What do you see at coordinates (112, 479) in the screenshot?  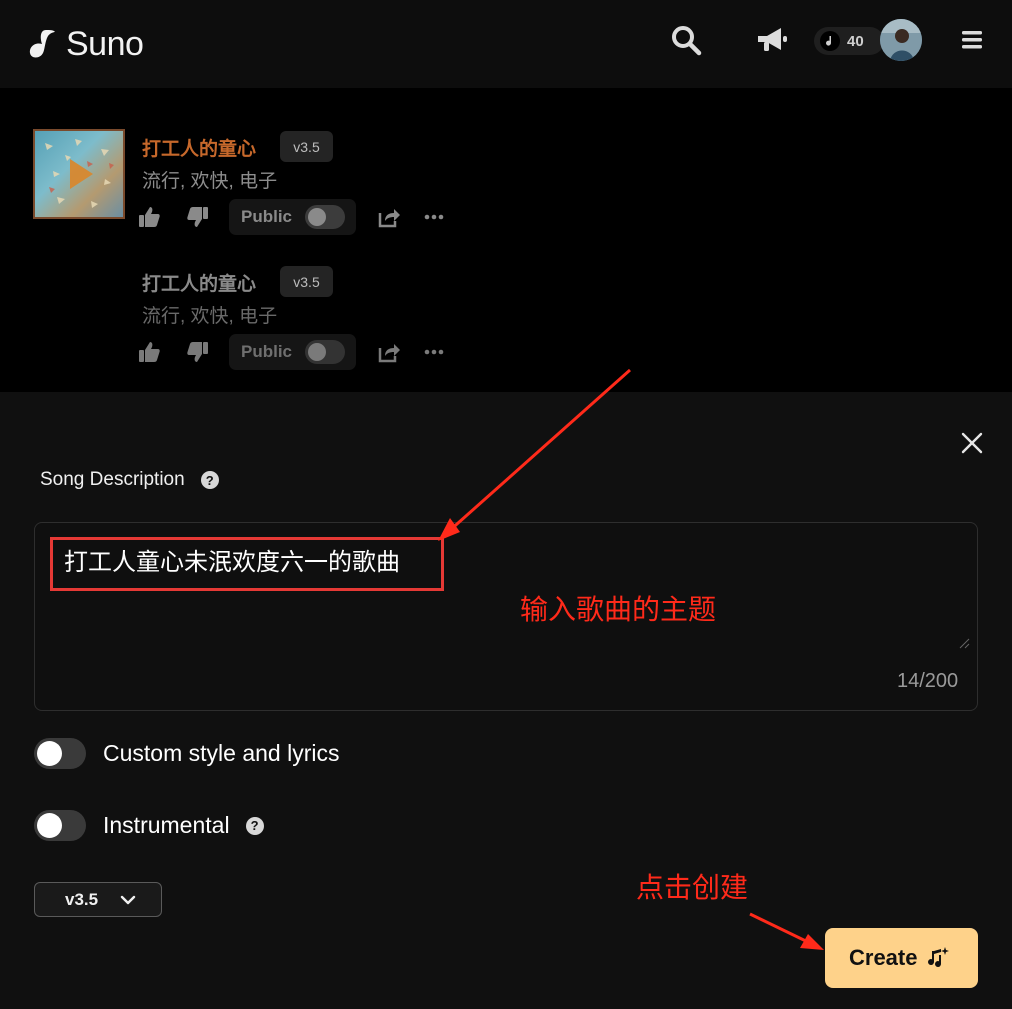 I see `section-label-text: Song Description` at bounding box center [112, 479].